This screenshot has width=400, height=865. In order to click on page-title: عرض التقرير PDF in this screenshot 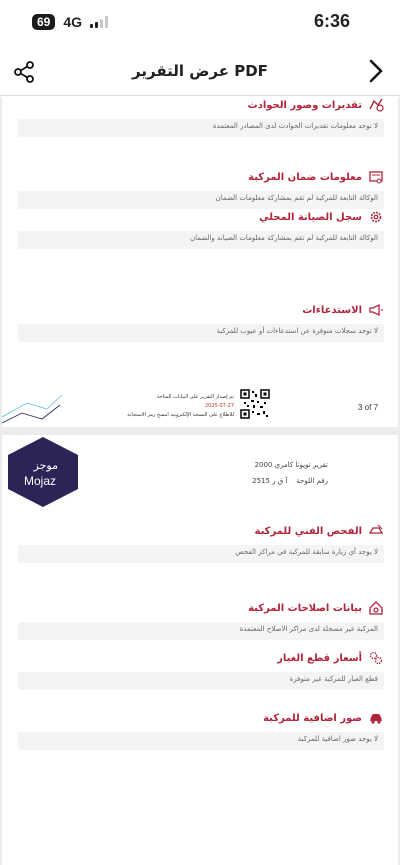, I will do `click(200, 71)`.